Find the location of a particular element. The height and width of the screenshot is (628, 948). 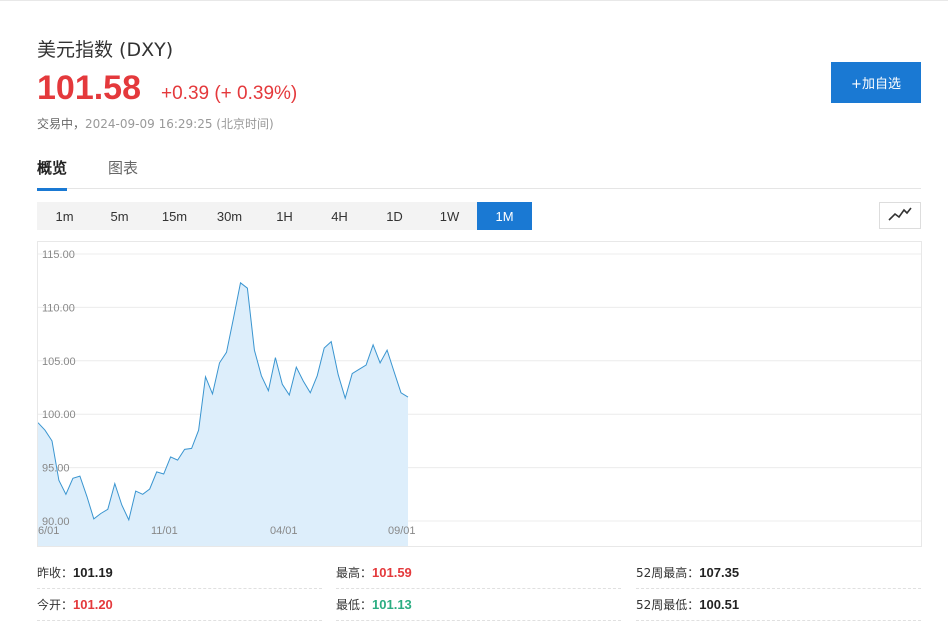

stat-52w-low: 52周最低： 100.51 is located at coordinates (778, 605).